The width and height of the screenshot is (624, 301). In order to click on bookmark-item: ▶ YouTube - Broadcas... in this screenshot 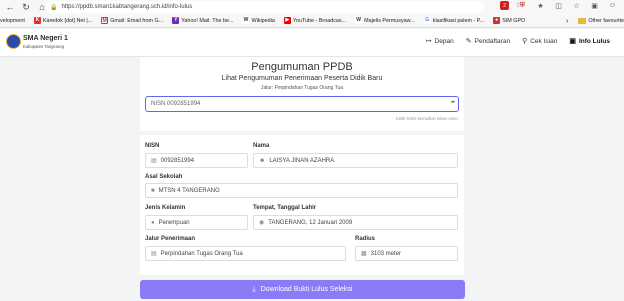, I will do `click(315, 20)`.